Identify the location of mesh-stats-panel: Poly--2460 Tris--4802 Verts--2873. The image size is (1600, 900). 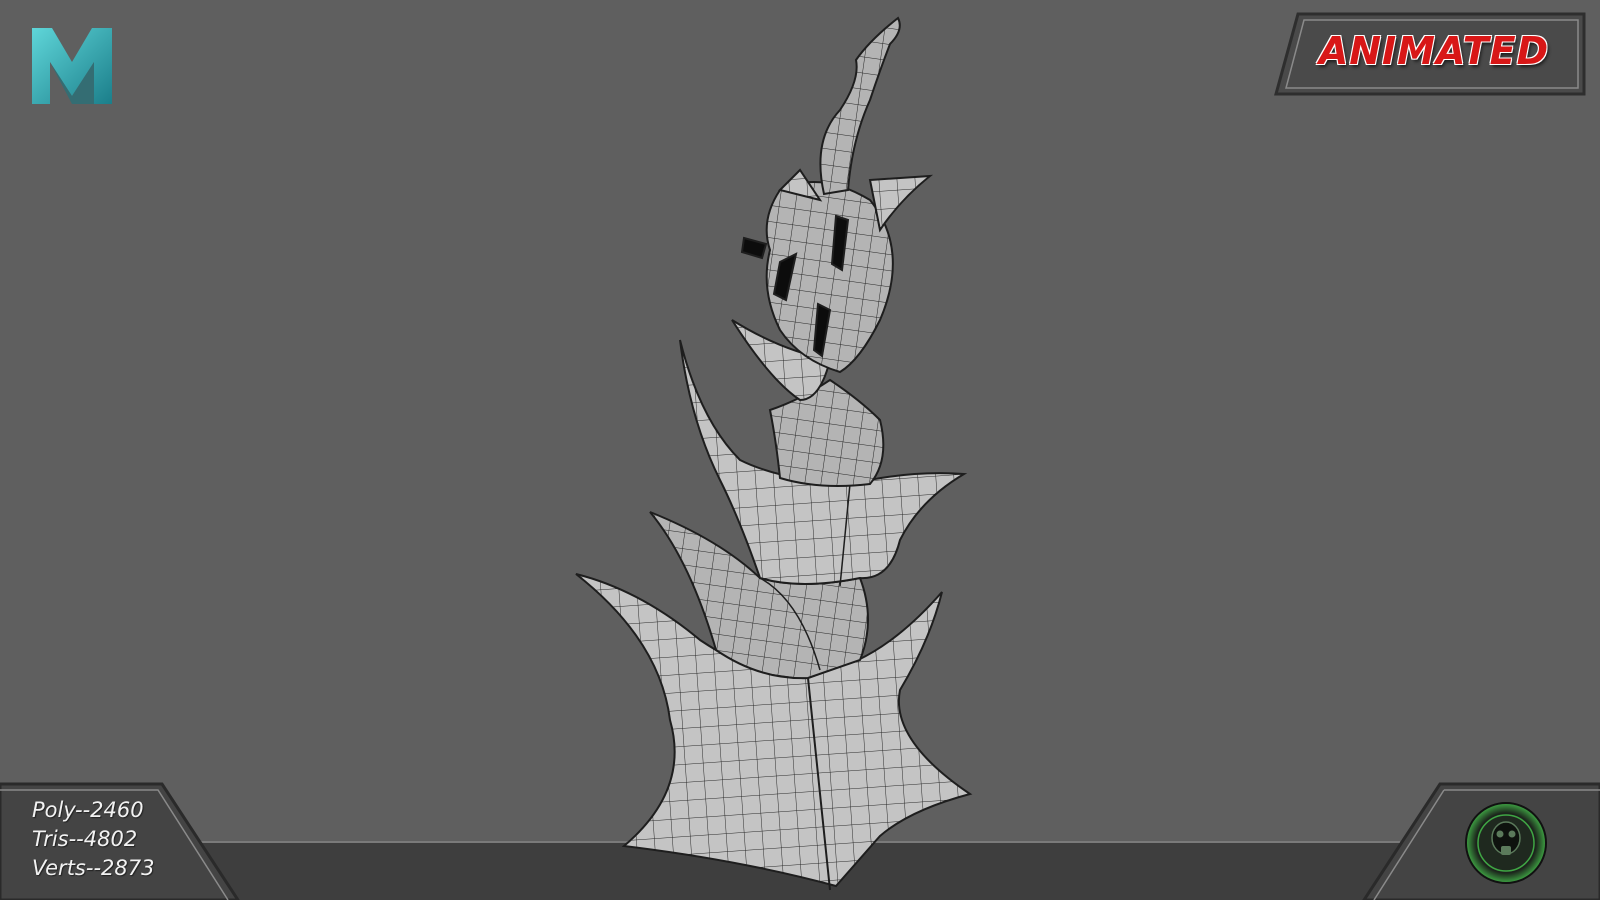
(93, 839).